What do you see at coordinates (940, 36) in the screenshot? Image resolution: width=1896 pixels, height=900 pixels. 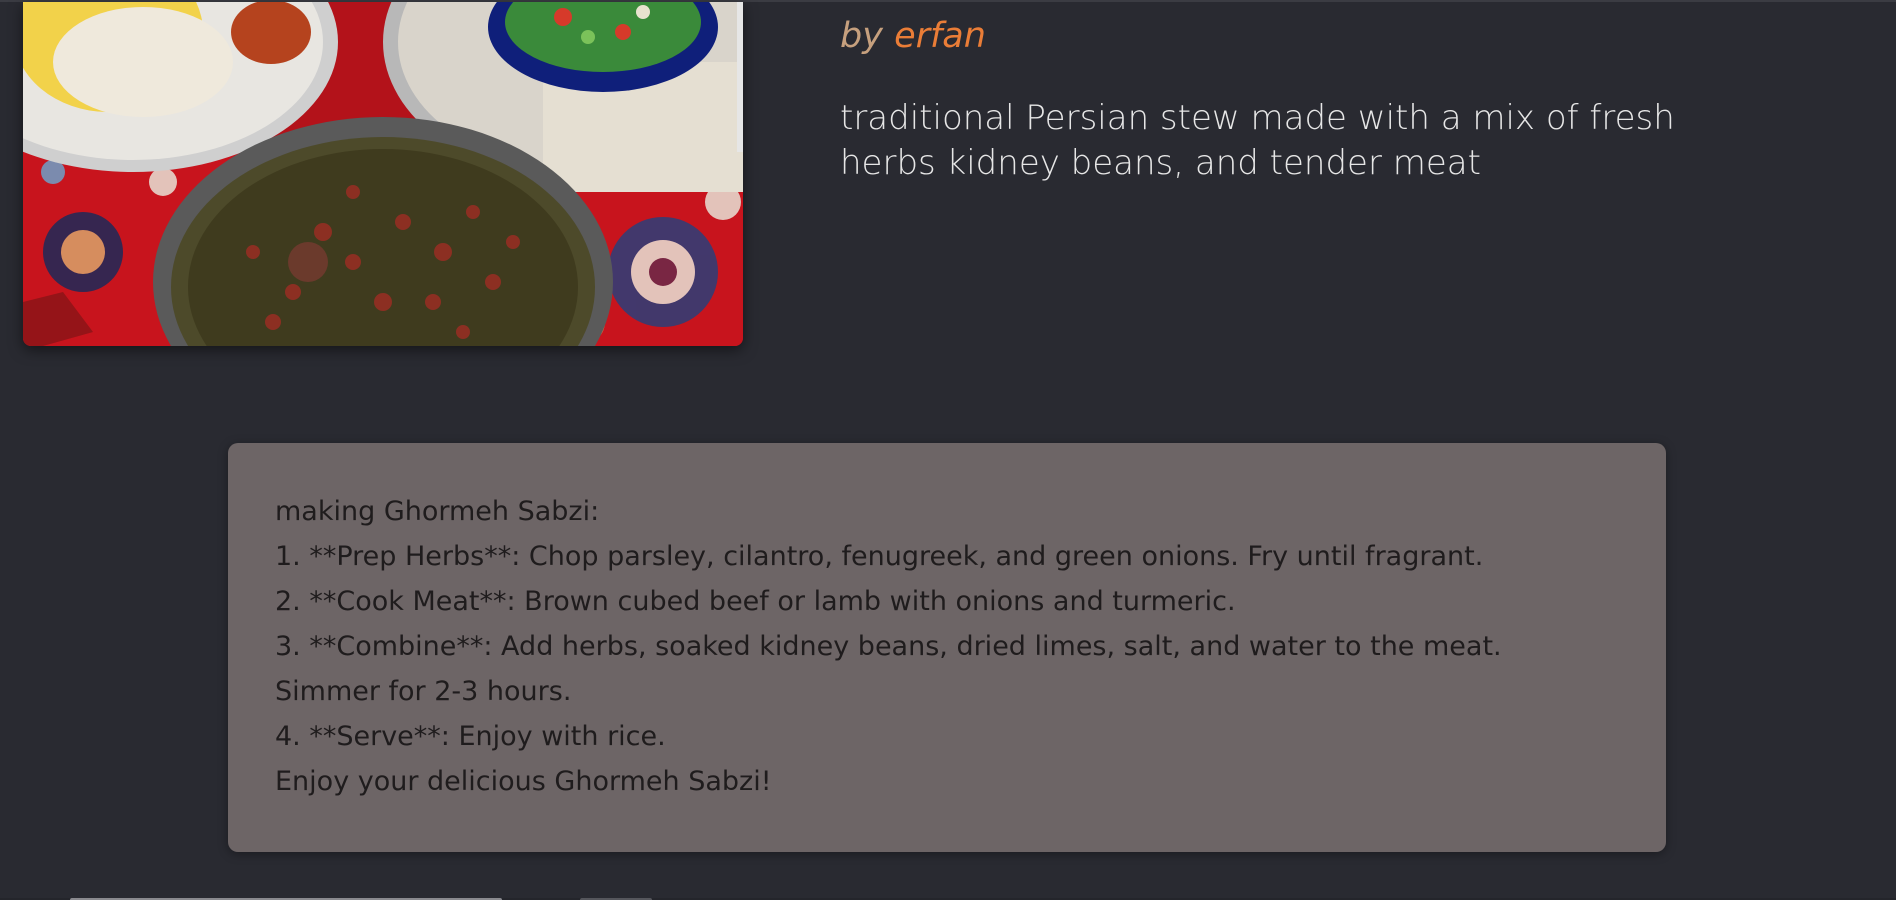 I see `author-name-link: erfan` at bounding box center [940, 36].